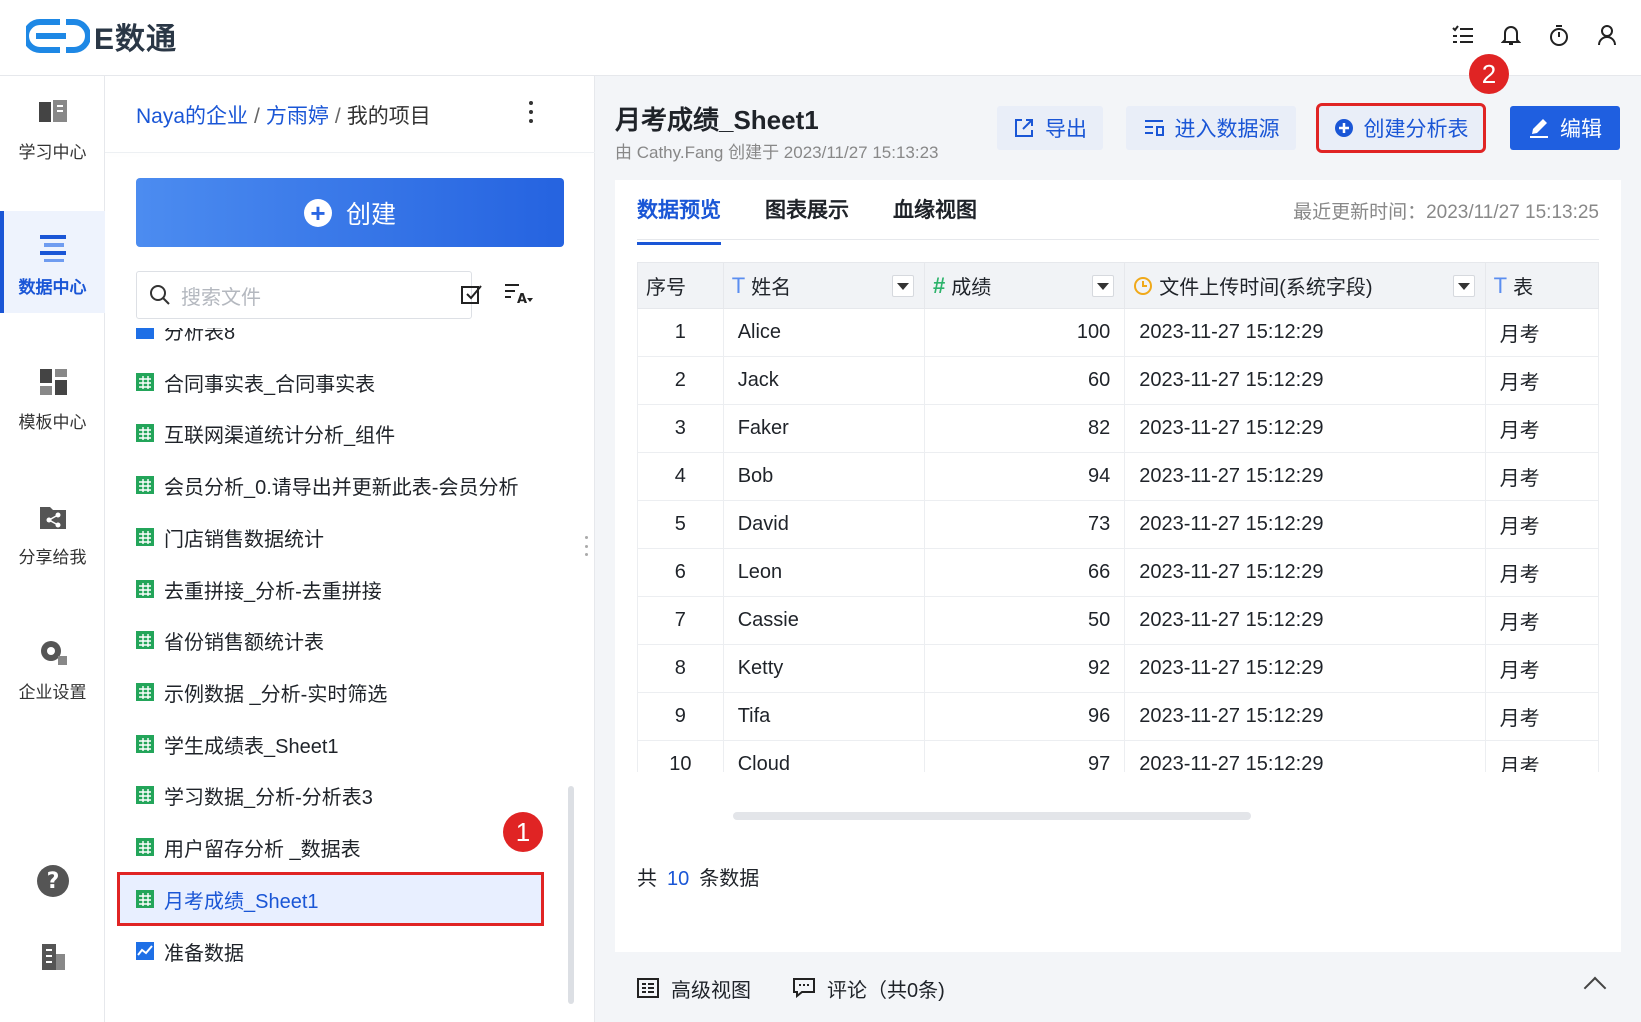  I want to click on file-item: 学习数据_分析-分析表3, so click(254, 795).